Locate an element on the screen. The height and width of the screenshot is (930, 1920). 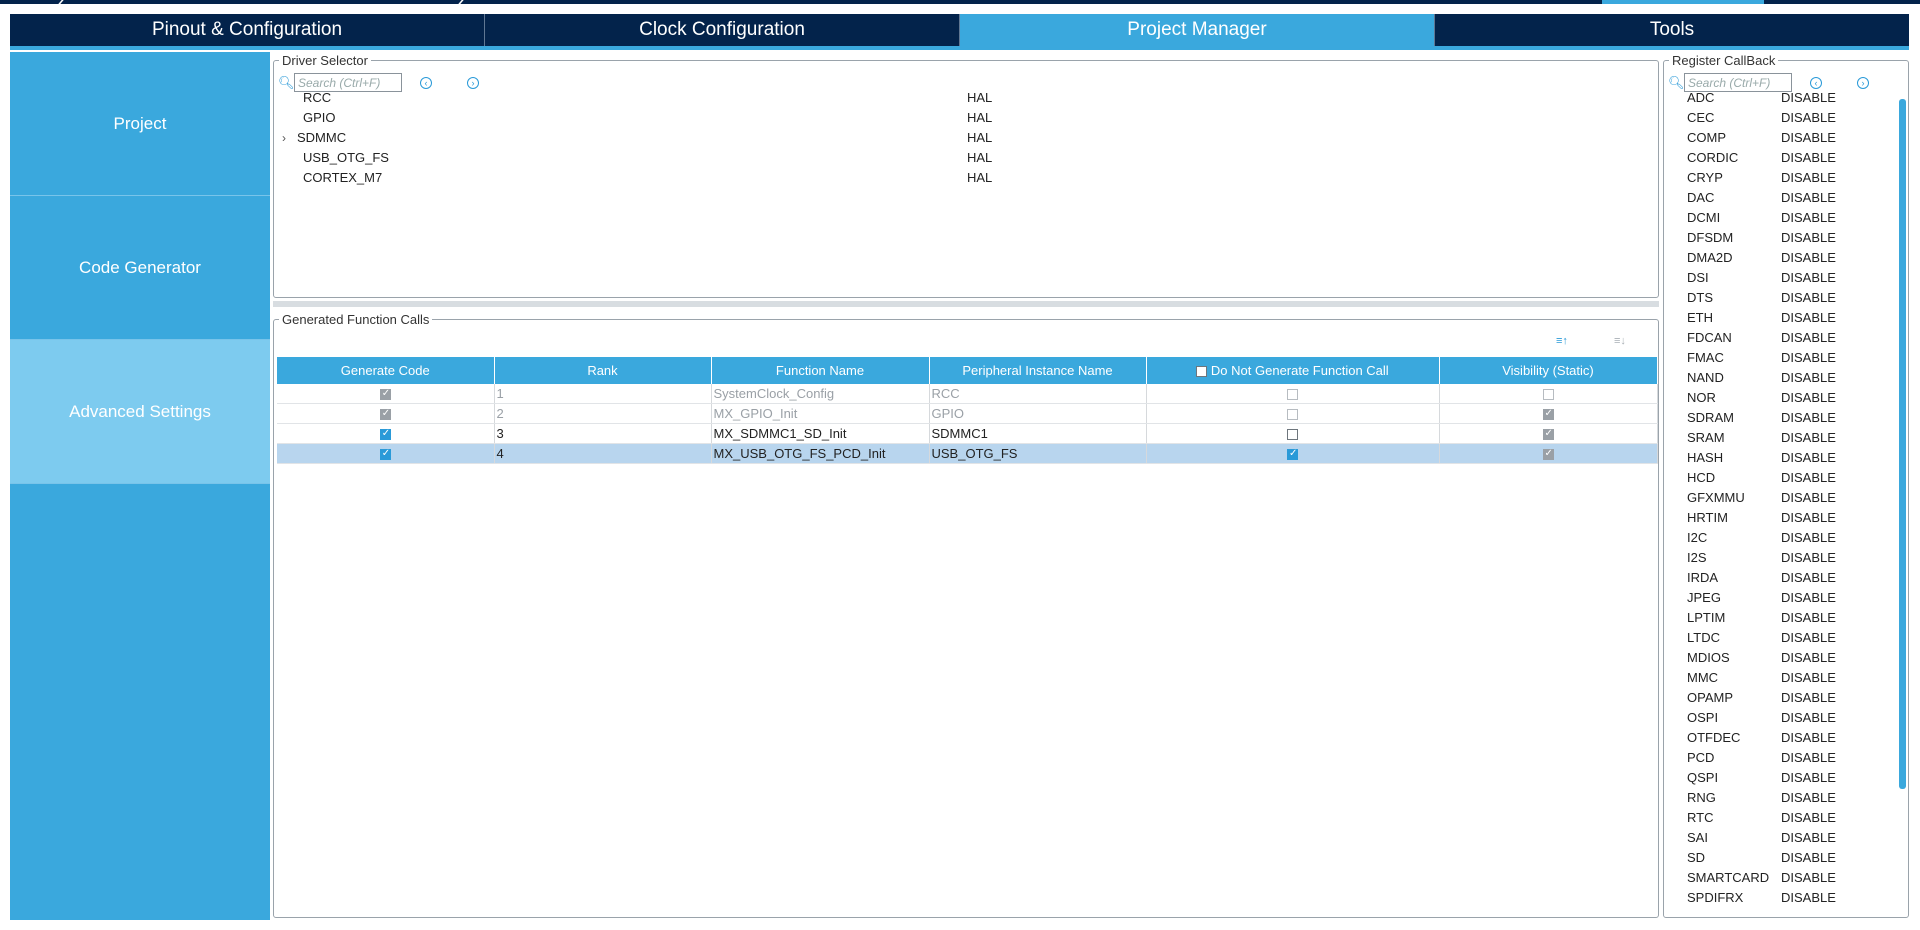
tab-tools: Tools is located at coordinates (1672, 30).